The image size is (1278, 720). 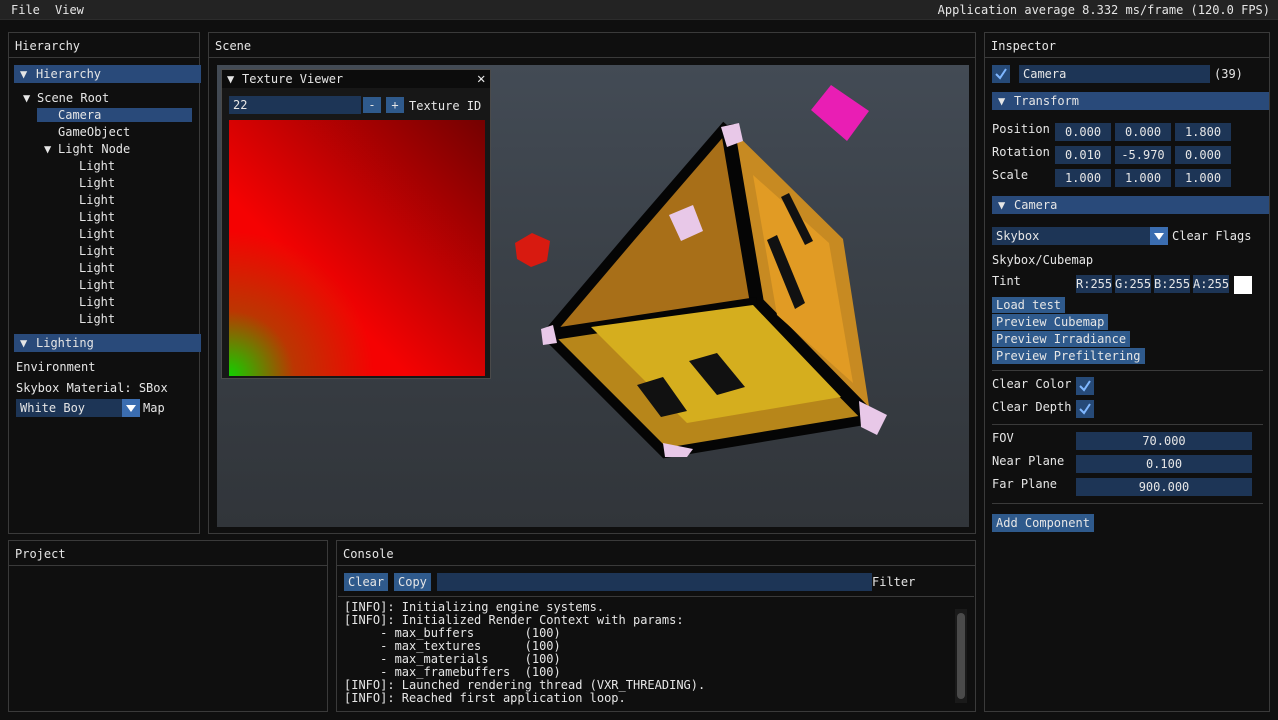 What do you see at coordinates (73, 98) in the screenshot?
I see `tree-item-scene-root: Scene Root` at bounding box center [73, 98].